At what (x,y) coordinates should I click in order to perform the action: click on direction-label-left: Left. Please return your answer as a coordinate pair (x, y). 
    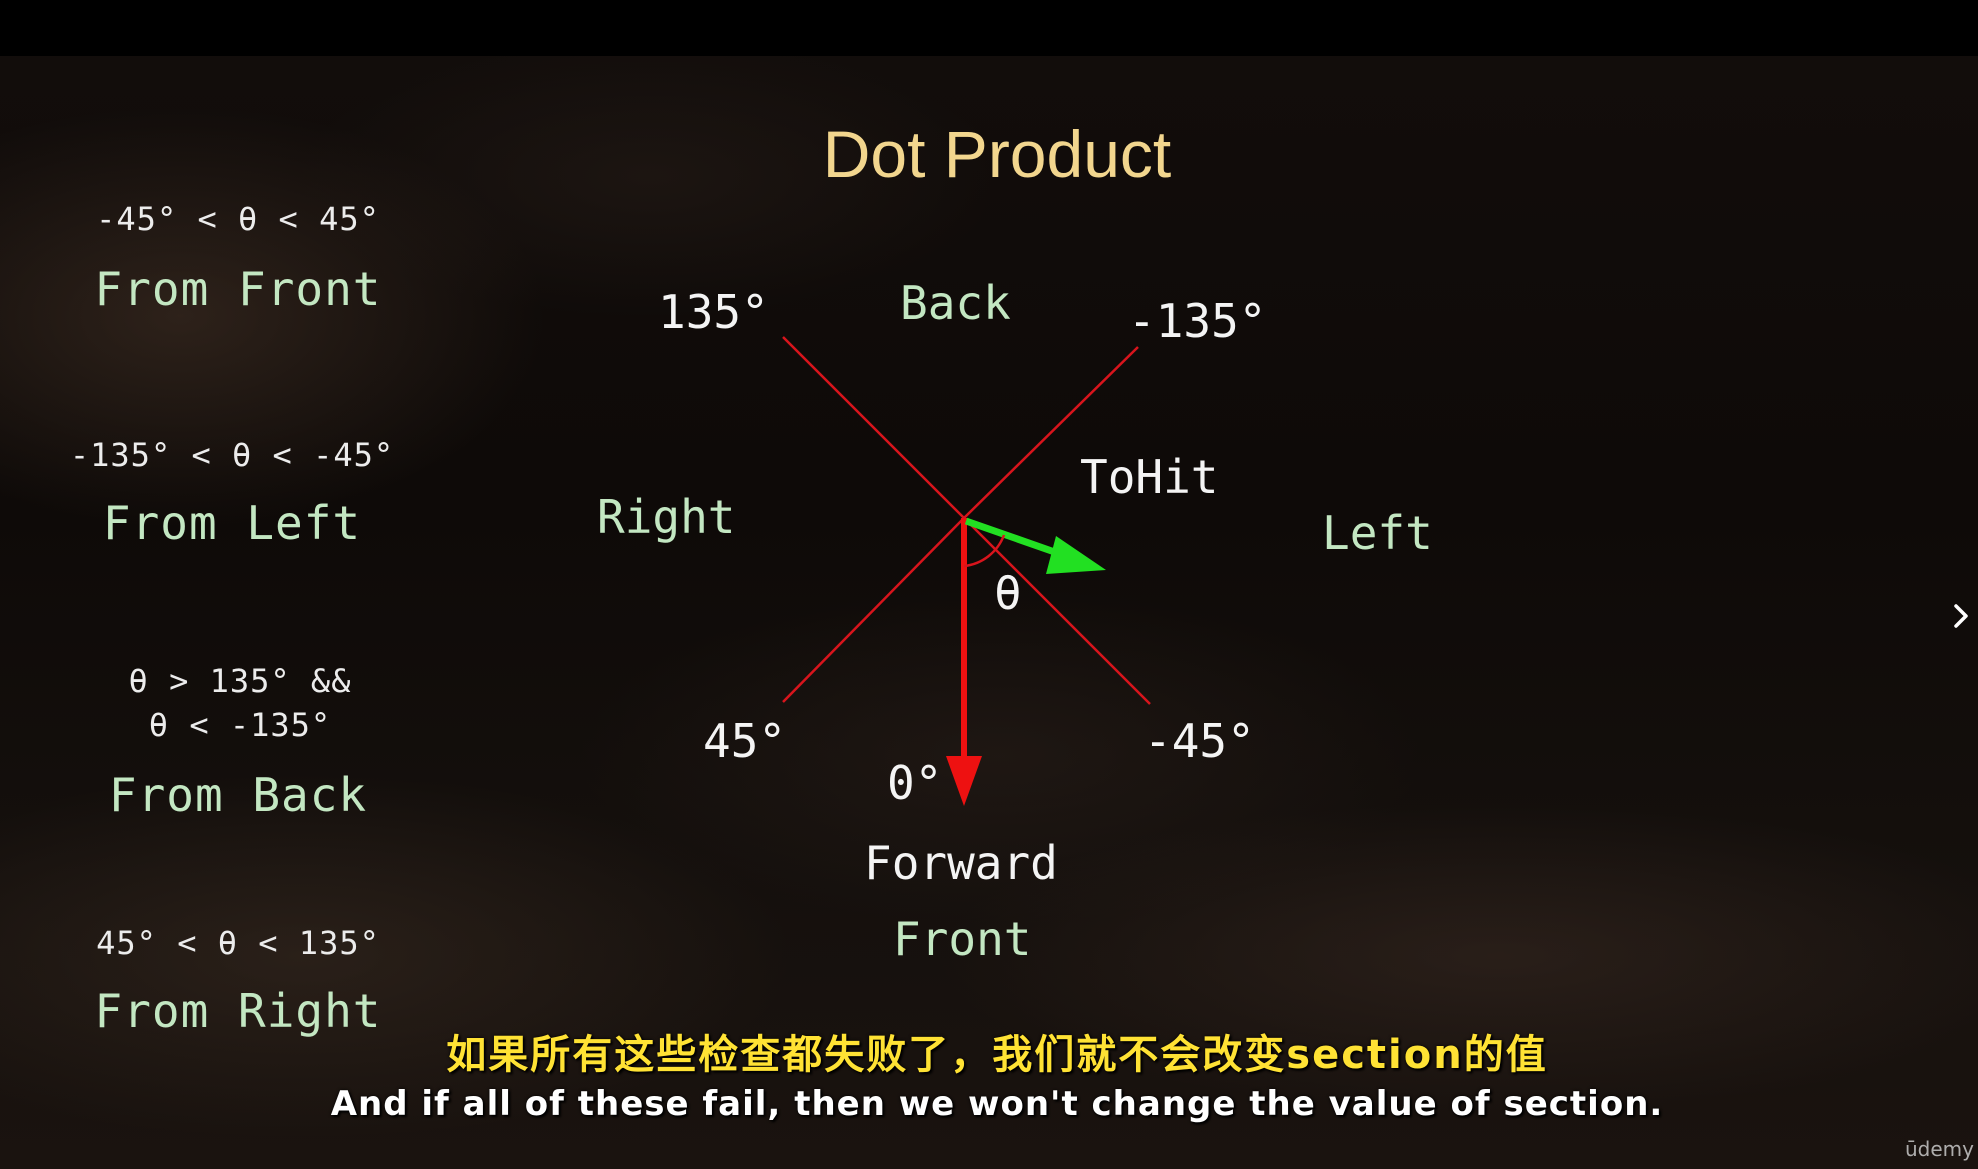
    Looking at the image, I should click on (1377, 533).